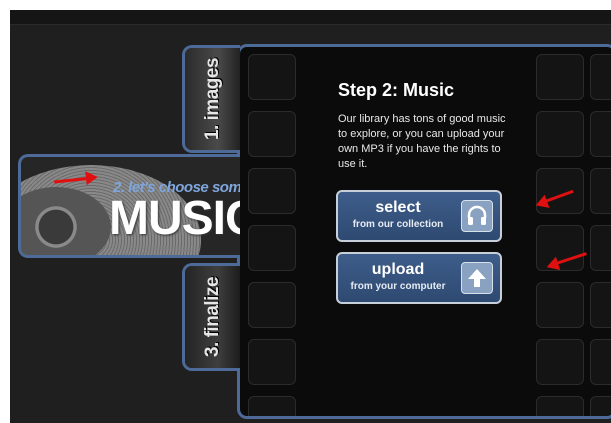 Image resolution: width=611 pixels, height=423 pixels. I want to click on upload-from-computer-button: upload from your computer, so click(419, 278).